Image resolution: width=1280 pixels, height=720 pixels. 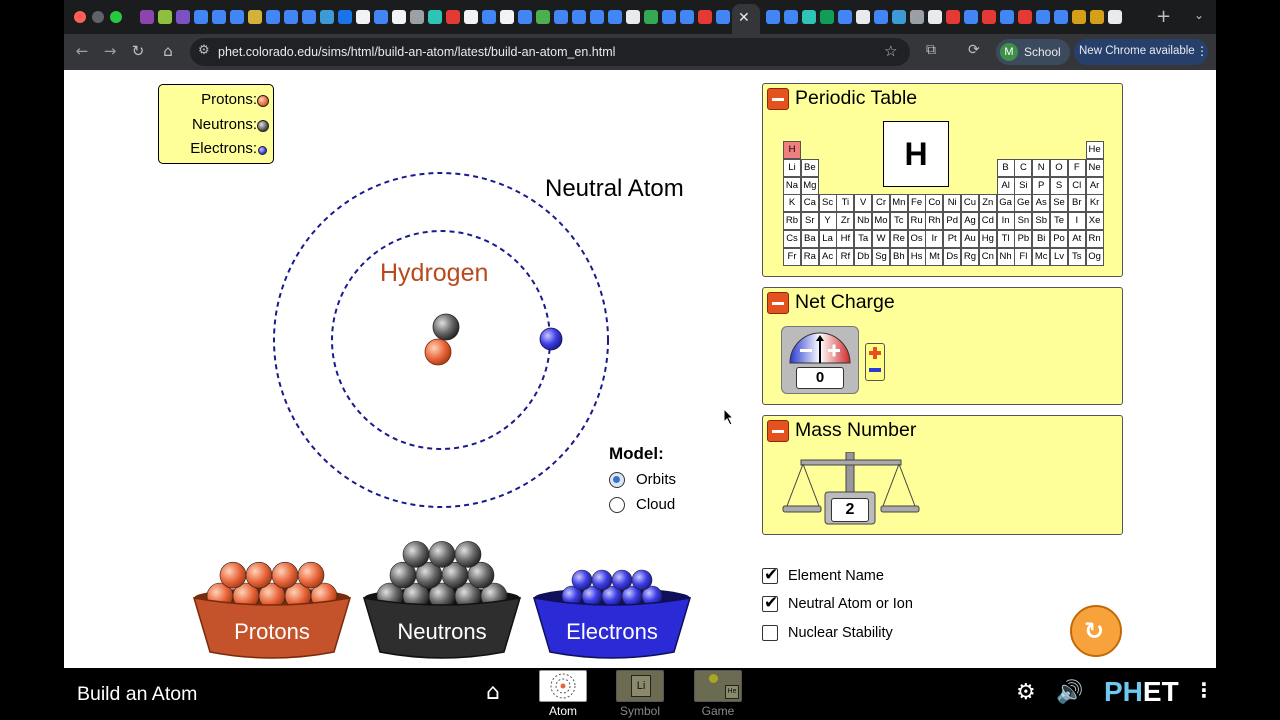 What do you see at coordinates (792, 150) in the screenshot?
I see `element-cell: H` at bounding box center [792, 150].